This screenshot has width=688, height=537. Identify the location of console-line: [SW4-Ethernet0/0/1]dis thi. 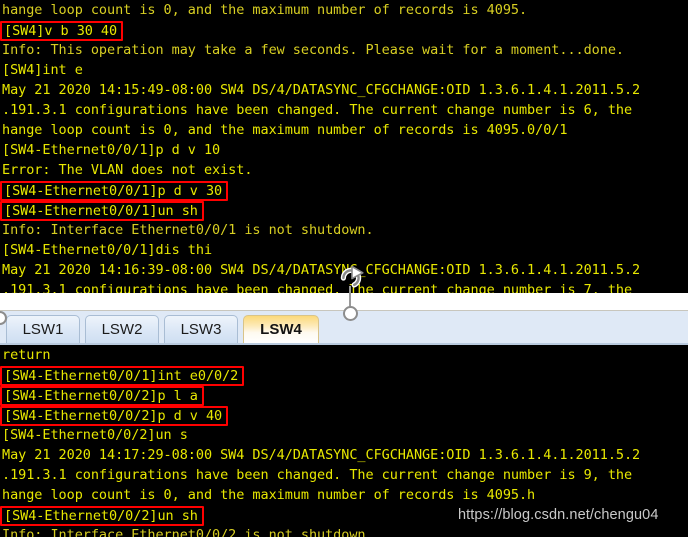
(344, 250).